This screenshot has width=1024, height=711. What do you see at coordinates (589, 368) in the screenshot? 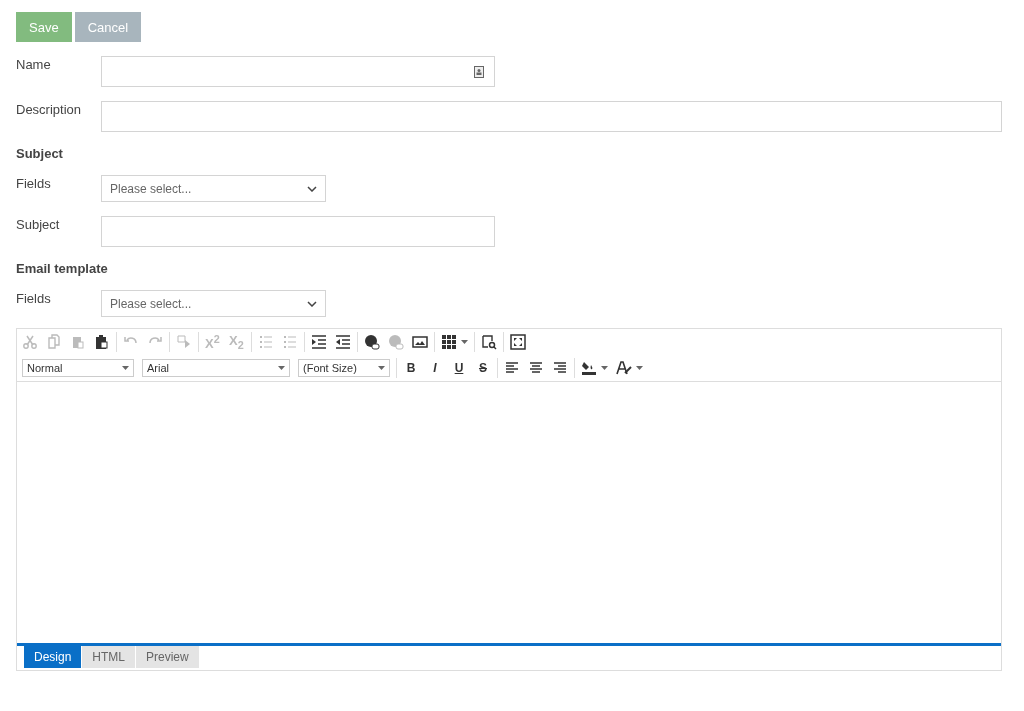
I see `paint-drop-icon` at bounding box center [589, 368].